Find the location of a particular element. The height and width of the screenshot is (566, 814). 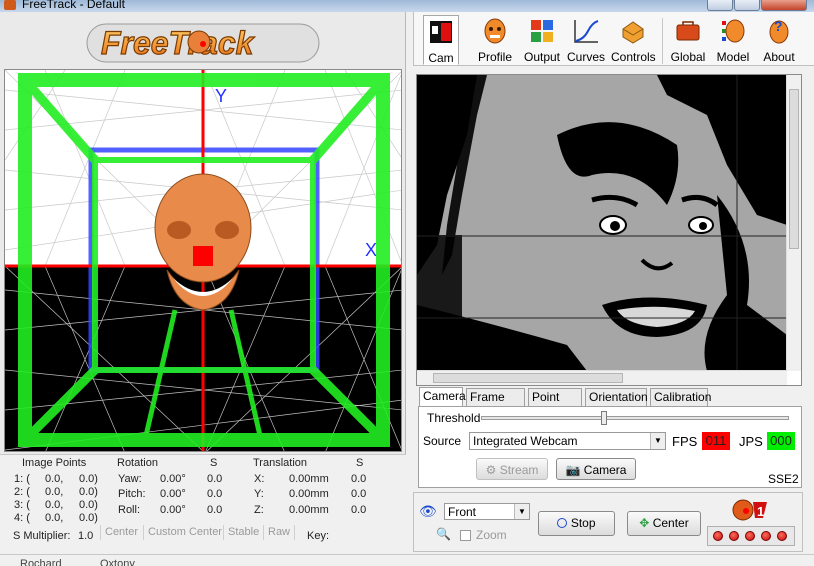

toolbar-cam: Cam is located at coordinates (441, 40).